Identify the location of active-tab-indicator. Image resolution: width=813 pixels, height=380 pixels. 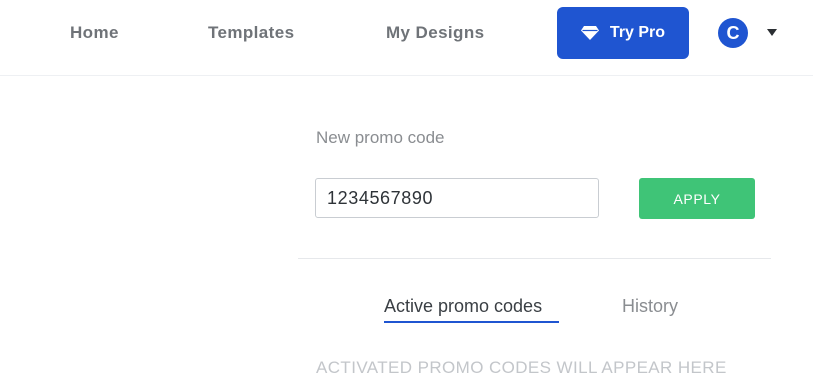
(471, 322).